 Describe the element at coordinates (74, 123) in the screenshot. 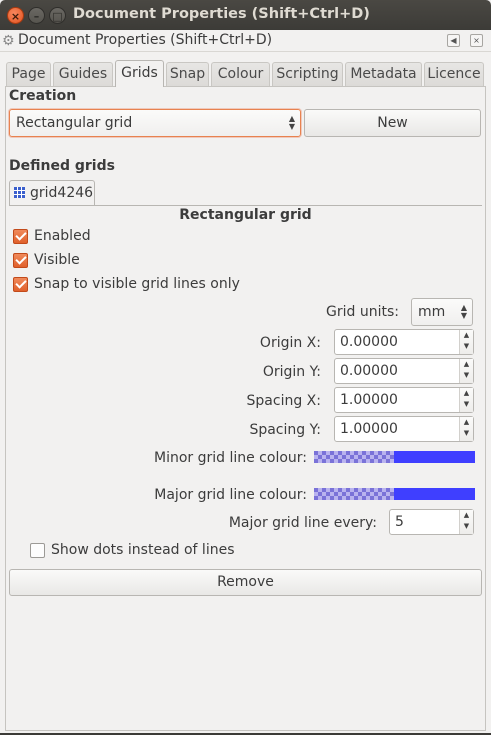

I see `grid-type-value: Rectangular grid` at that location.